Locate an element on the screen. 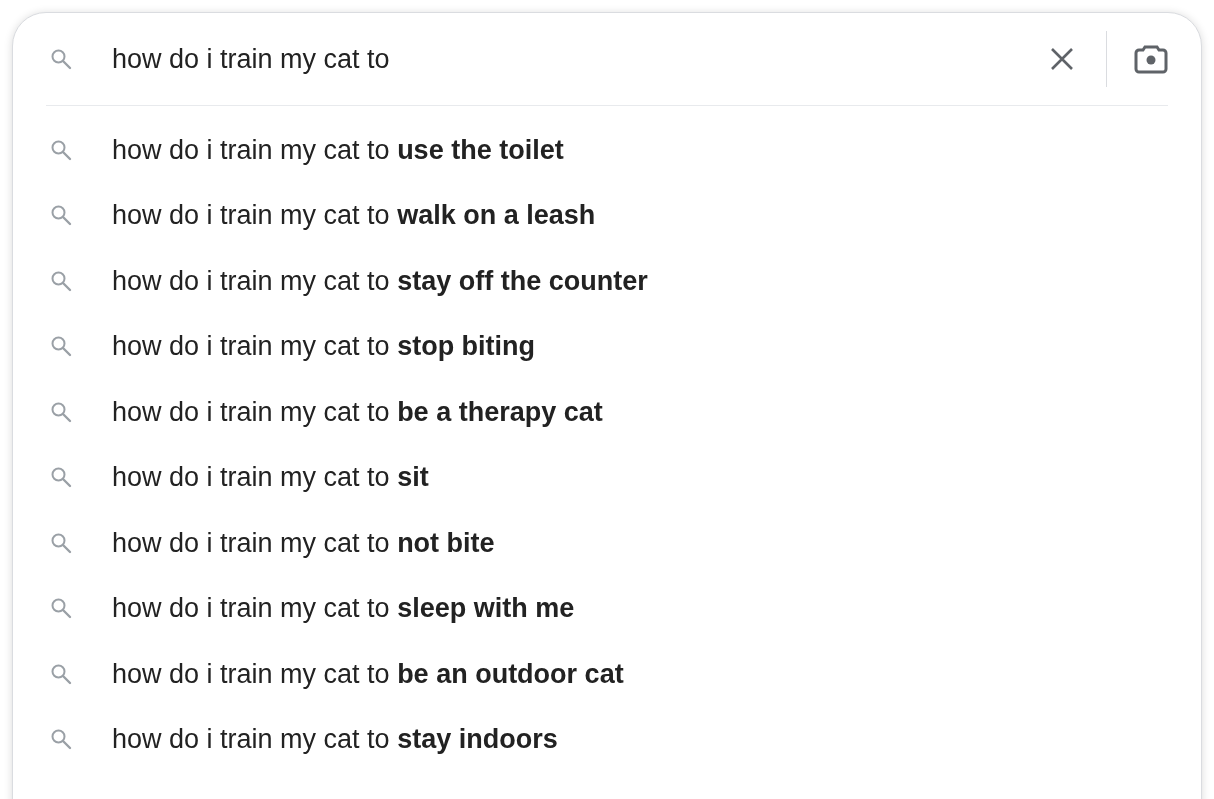 This screenshot has width=1214, height=799. suggestion-text: how do i train my cat to sit is located at coordinates (270, 477).